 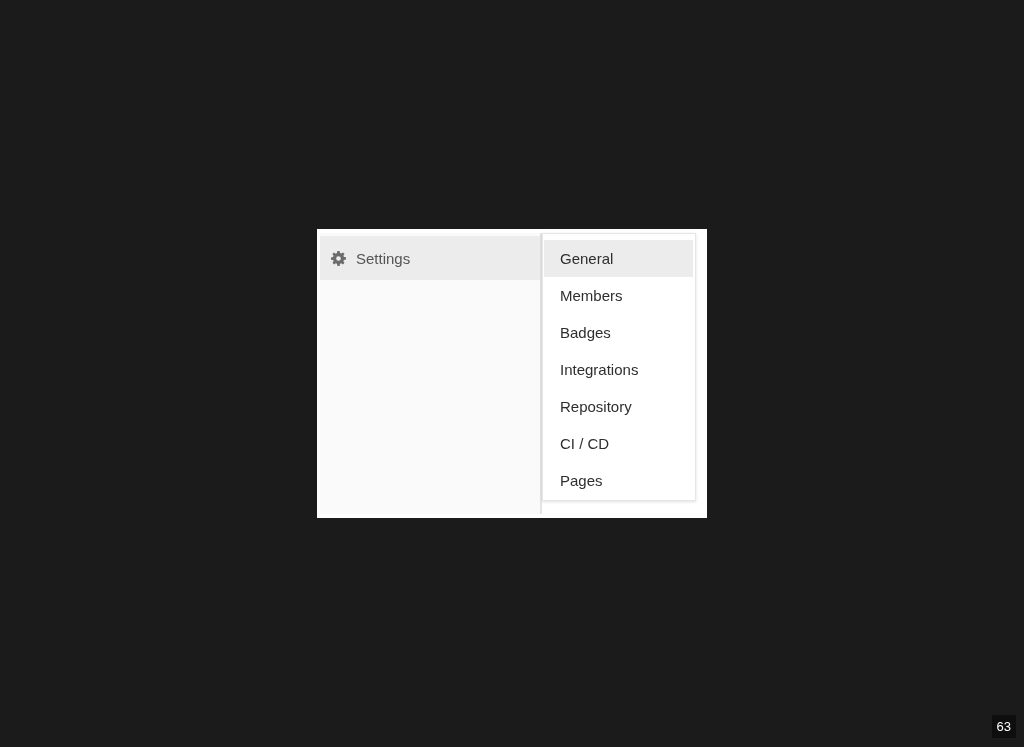 What do you see at coordinates (338, 258) in the screenshot?
I see `gear-icon` at bounding box center [338, 258].